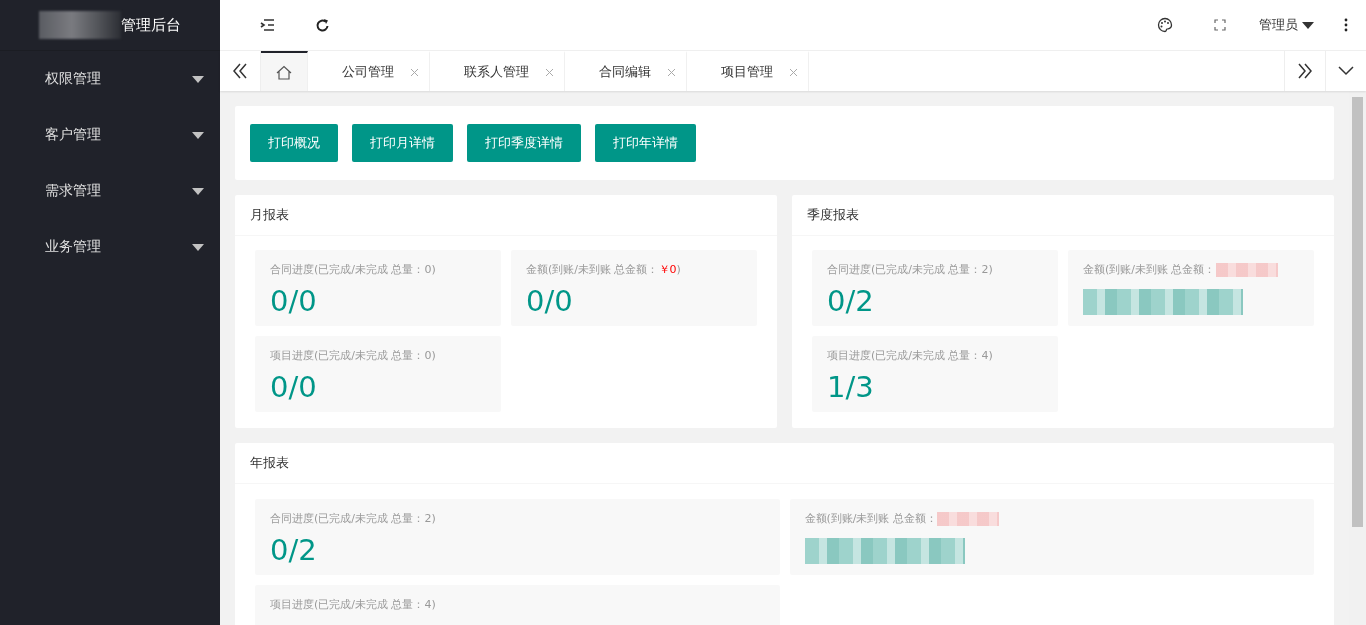 The image size is (1366, 625). What do you see at coordinates (506, 215) in the screenshot?
I see `report-title: 月报表` at bounding box center [506, 215].